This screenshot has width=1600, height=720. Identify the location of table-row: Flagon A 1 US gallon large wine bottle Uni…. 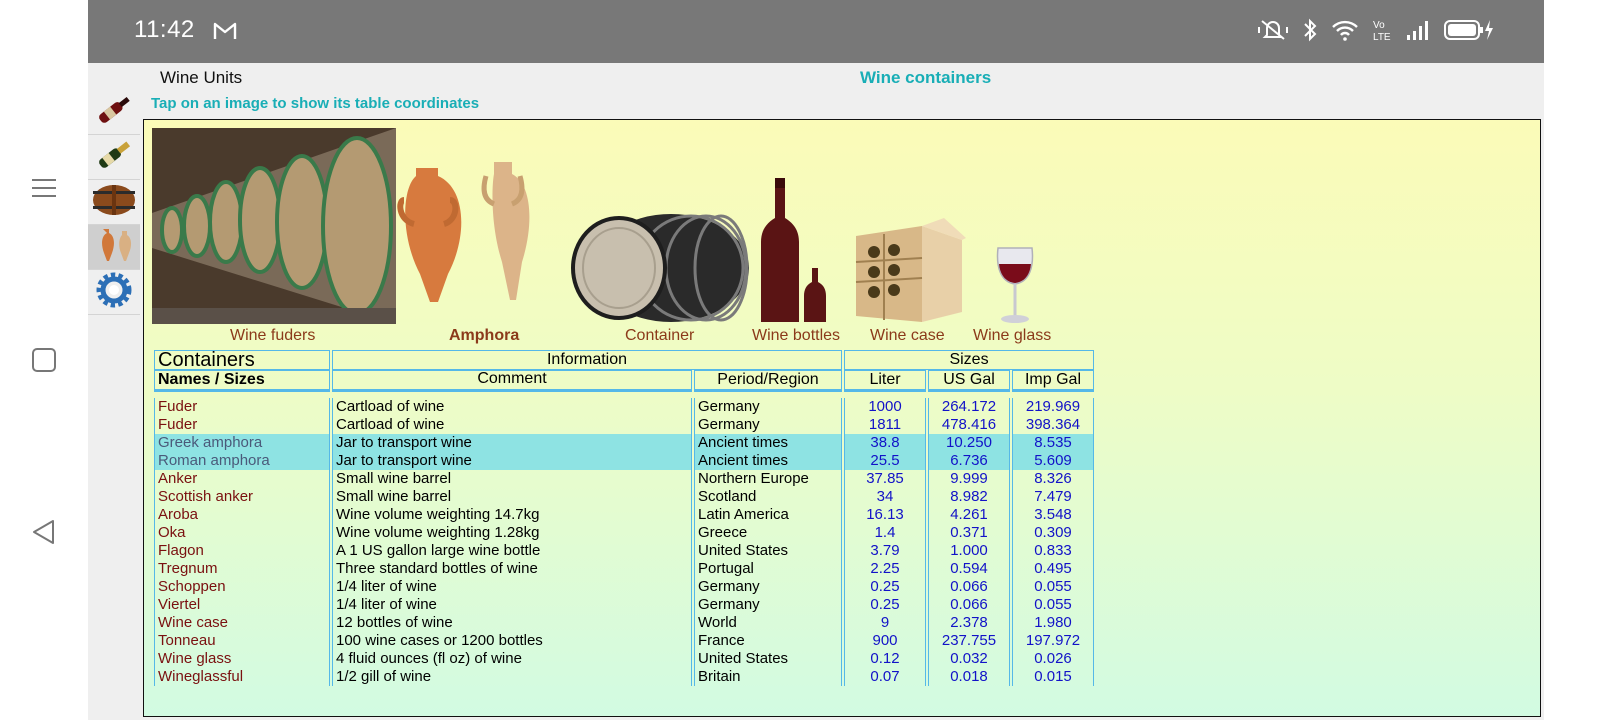
(624, 551).